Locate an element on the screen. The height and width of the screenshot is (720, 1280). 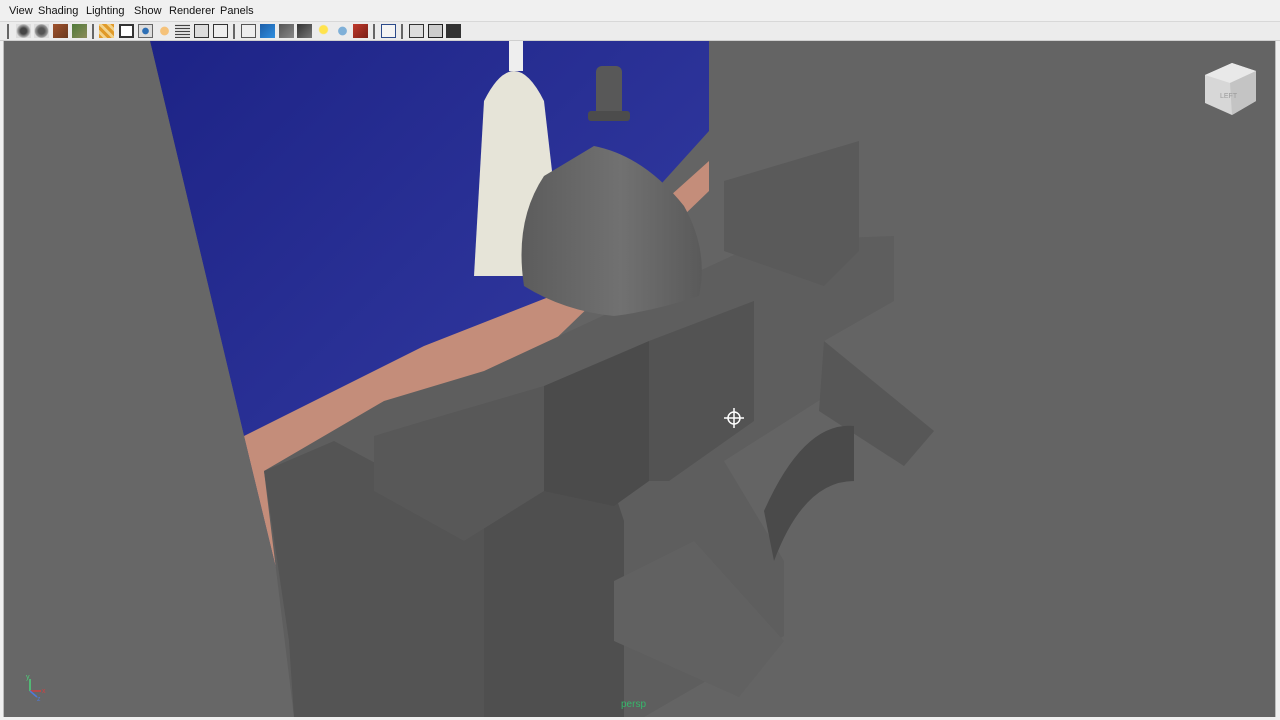
safe-title-icon is located at coordinates (201, 31).